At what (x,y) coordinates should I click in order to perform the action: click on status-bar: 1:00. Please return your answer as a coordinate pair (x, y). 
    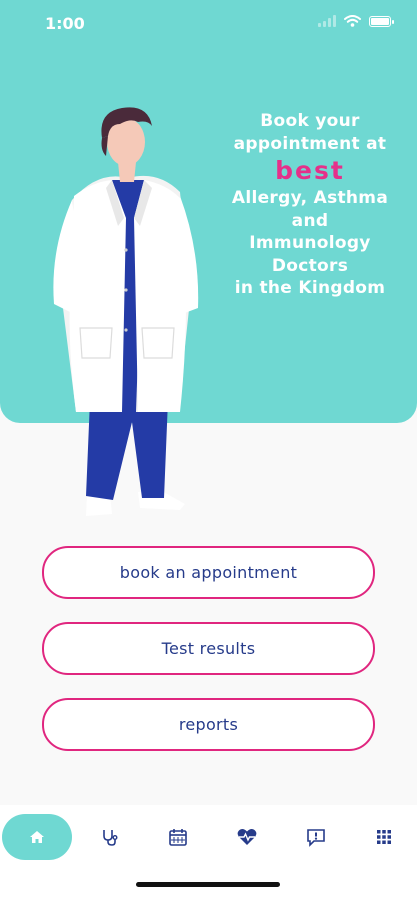
    Looking at the image, I should click on (208, 23).